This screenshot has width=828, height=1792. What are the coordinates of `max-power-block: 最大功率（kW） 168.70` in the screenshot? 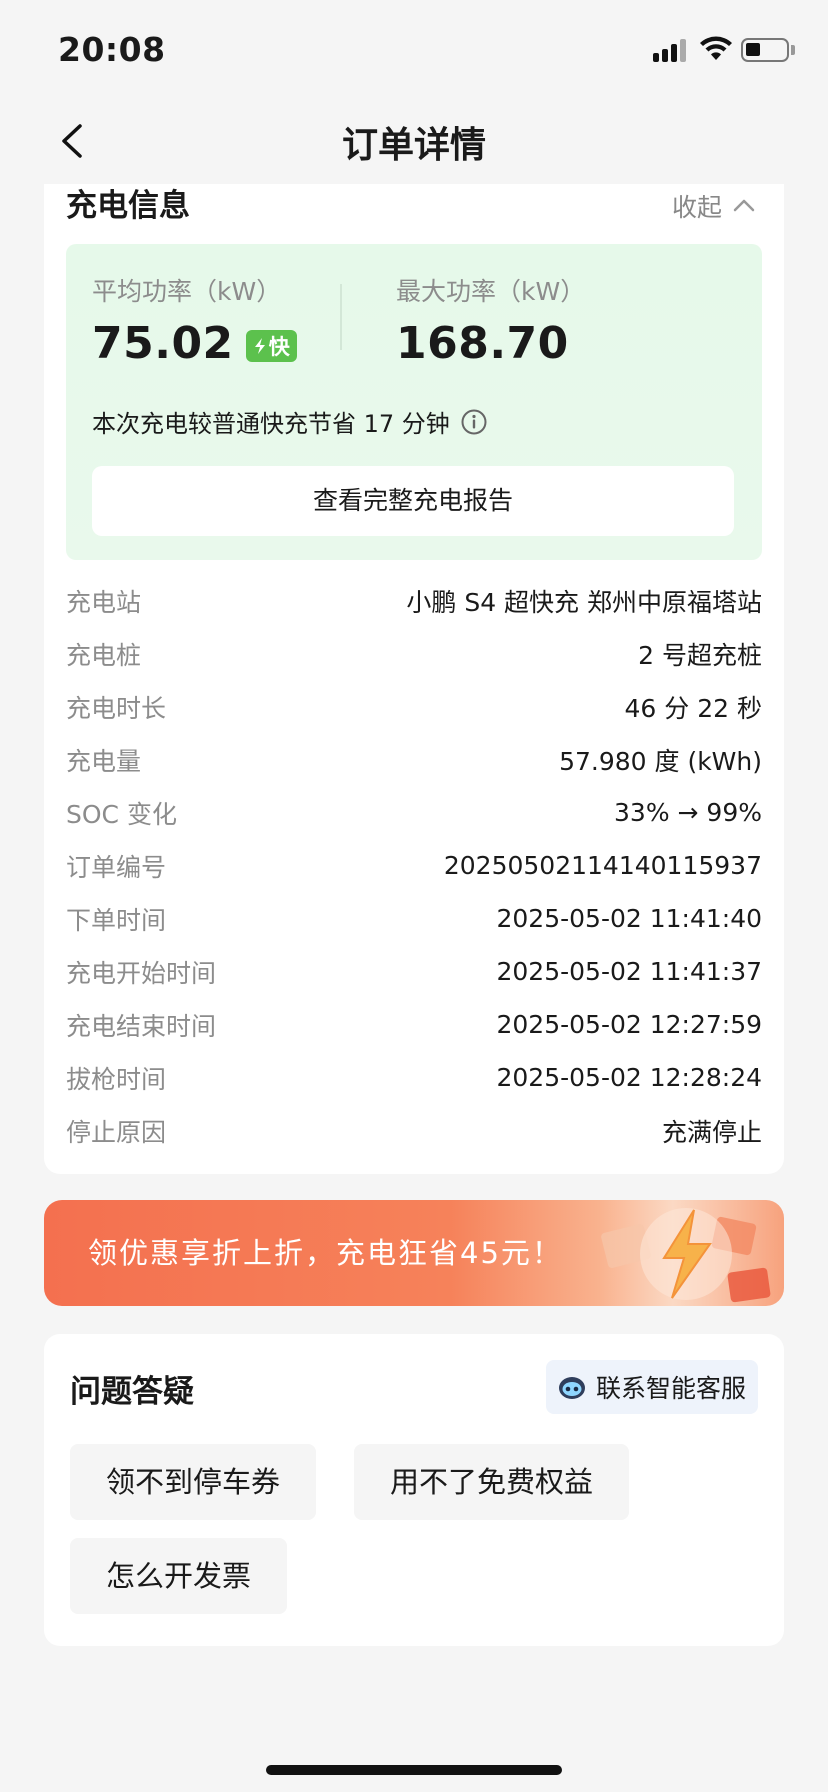 It's located at (490, 320).